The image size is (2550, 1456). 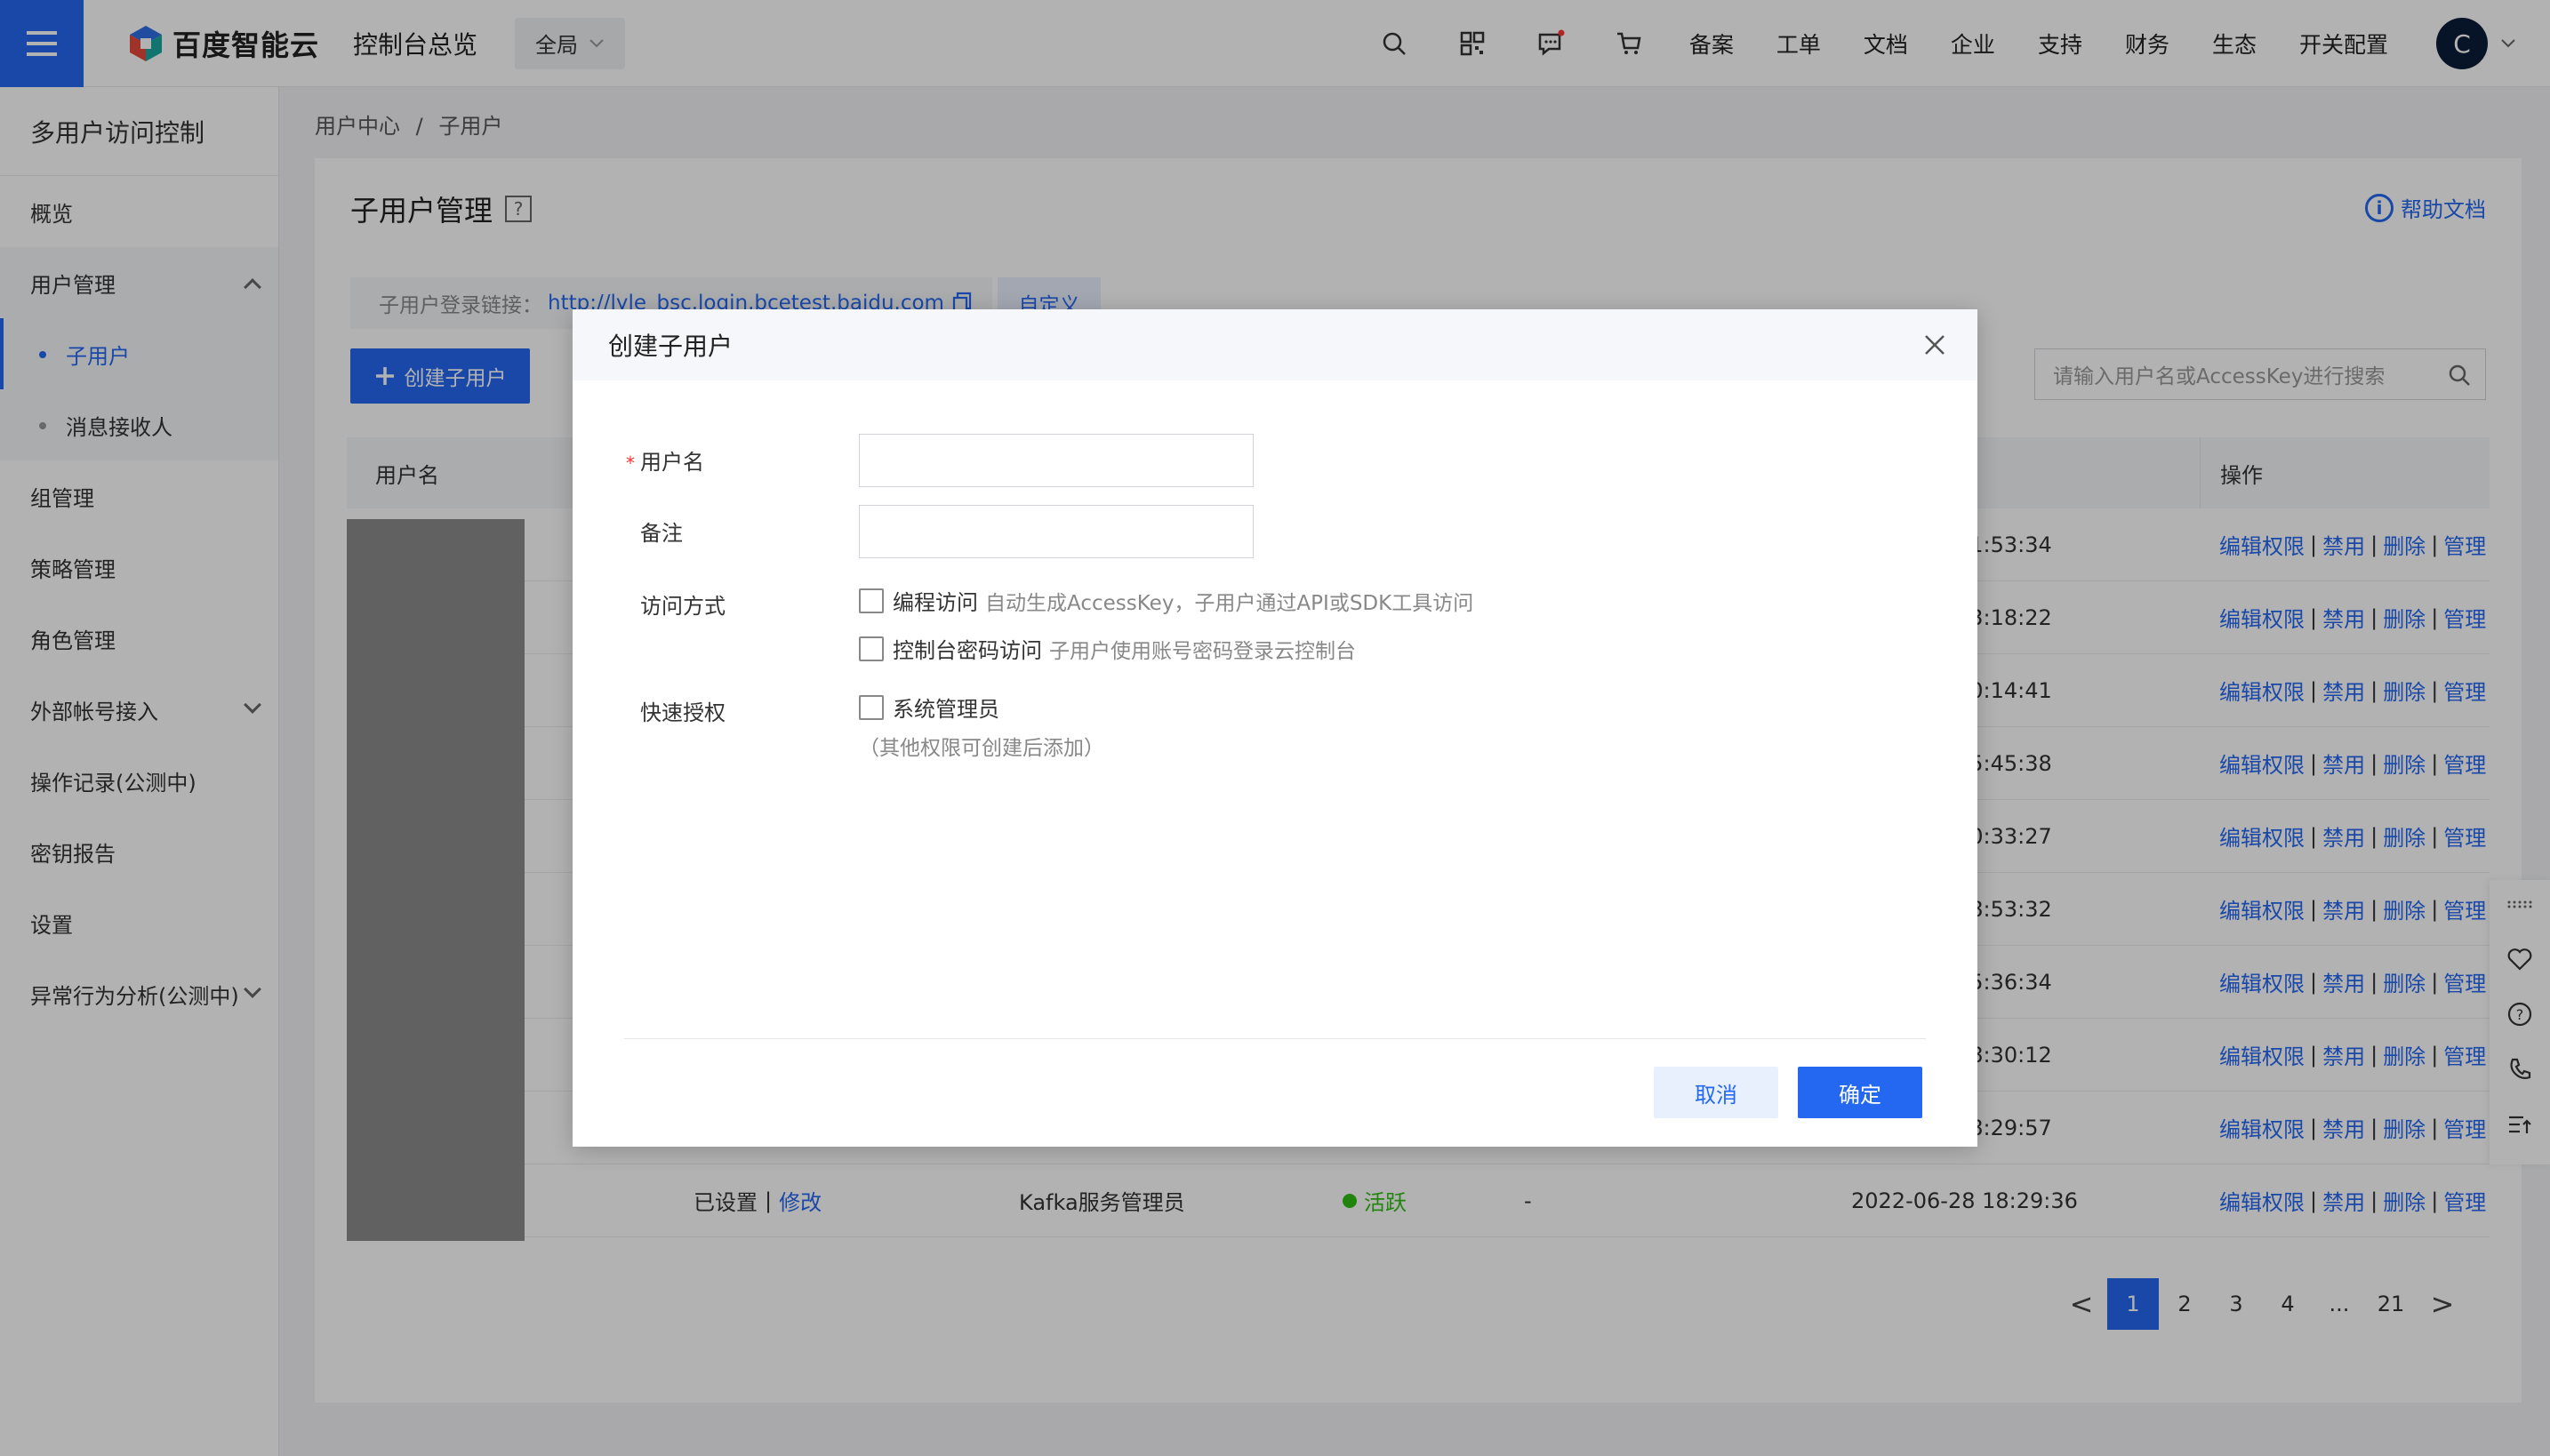 What do you see at coordinates (1716, 1092) in the screenshot?
I see `cancel-button: 取消` at bounding box center [1716, 1092].